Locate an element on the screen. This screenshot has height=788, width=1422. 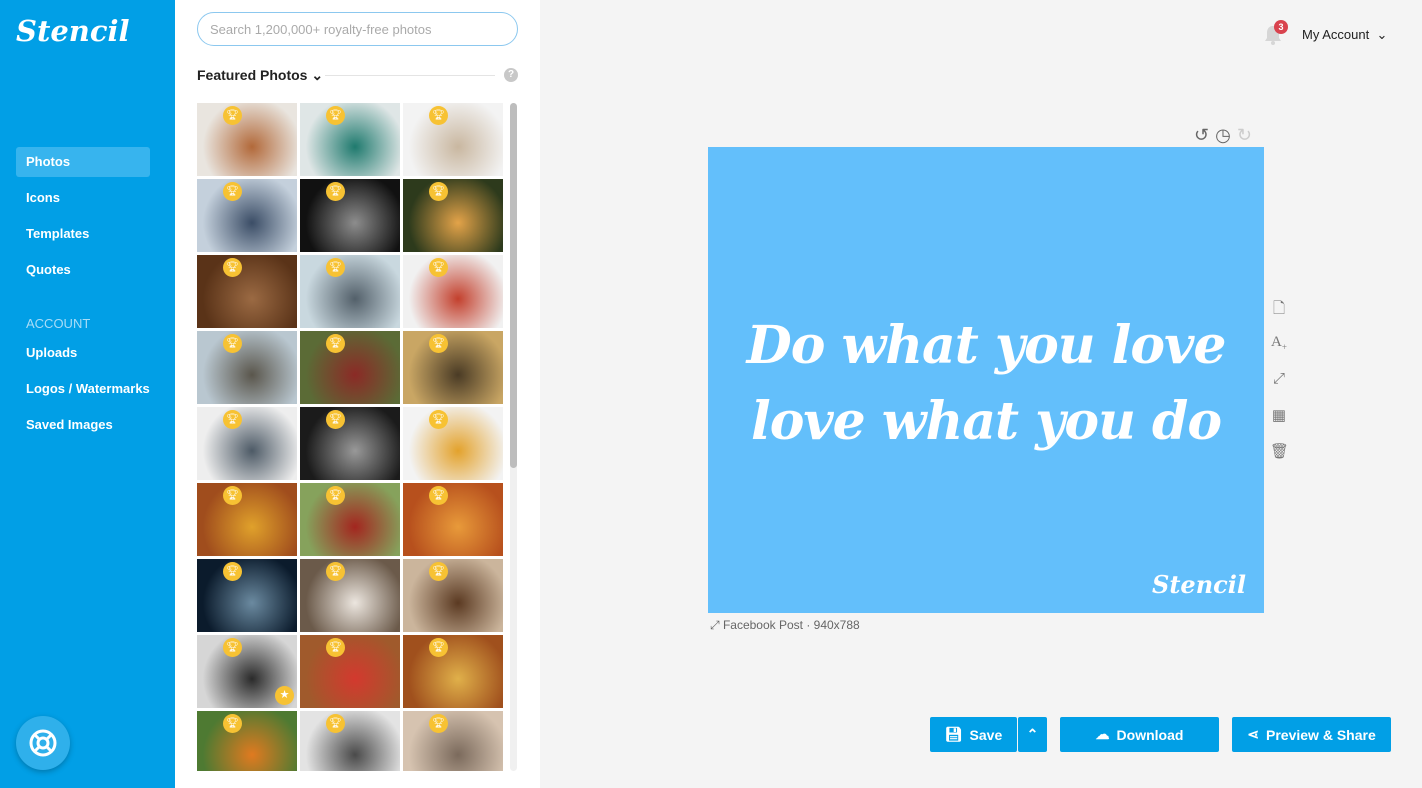
save-button: 💾︎ Save is located at coordinates (973, 734).